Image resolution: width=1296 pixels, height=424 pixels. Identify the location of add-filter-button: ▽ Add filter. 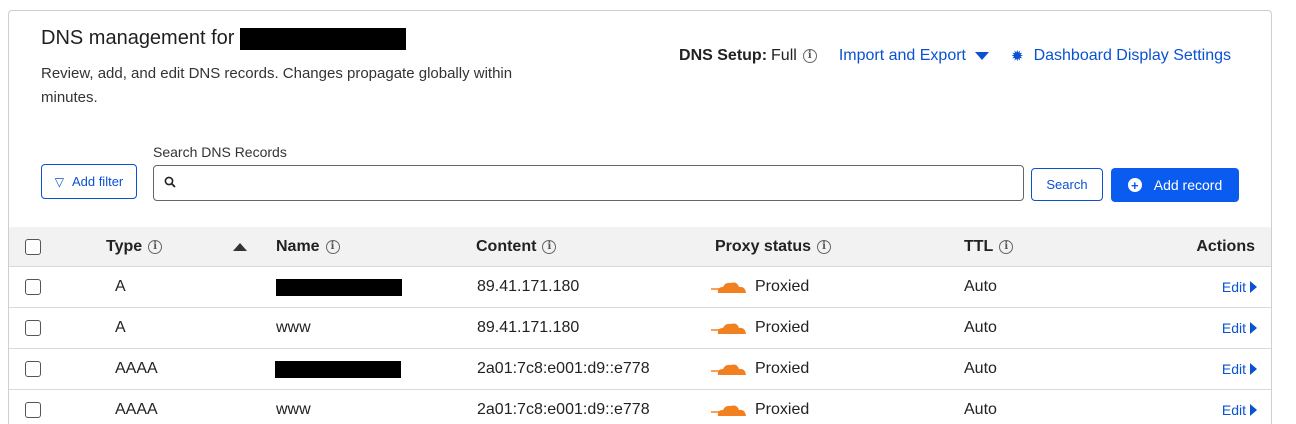
(89, 181).